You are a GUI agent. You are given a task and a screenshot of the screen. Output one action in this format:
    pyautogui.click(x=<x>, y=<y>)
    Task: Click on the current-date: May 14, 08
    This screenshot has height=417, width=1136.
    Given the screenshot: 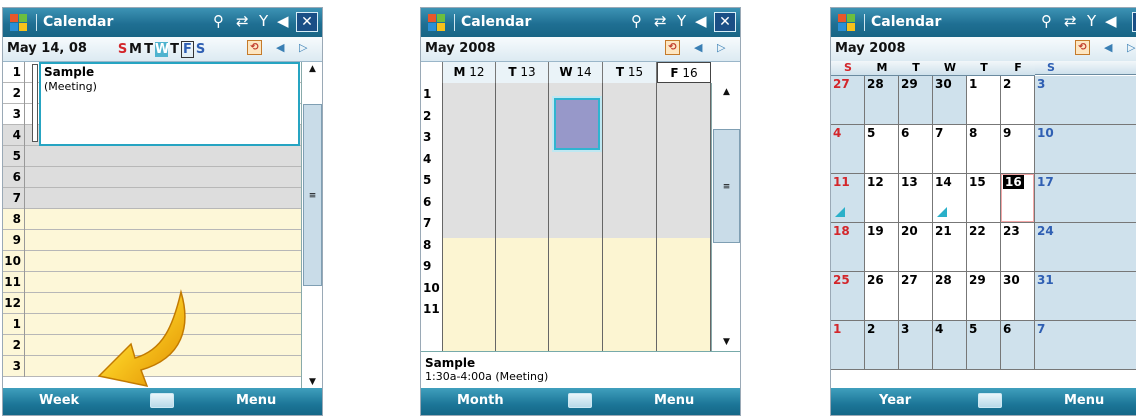 What is the action you would take?
    pyautogui.click(x=47, y=48)
    